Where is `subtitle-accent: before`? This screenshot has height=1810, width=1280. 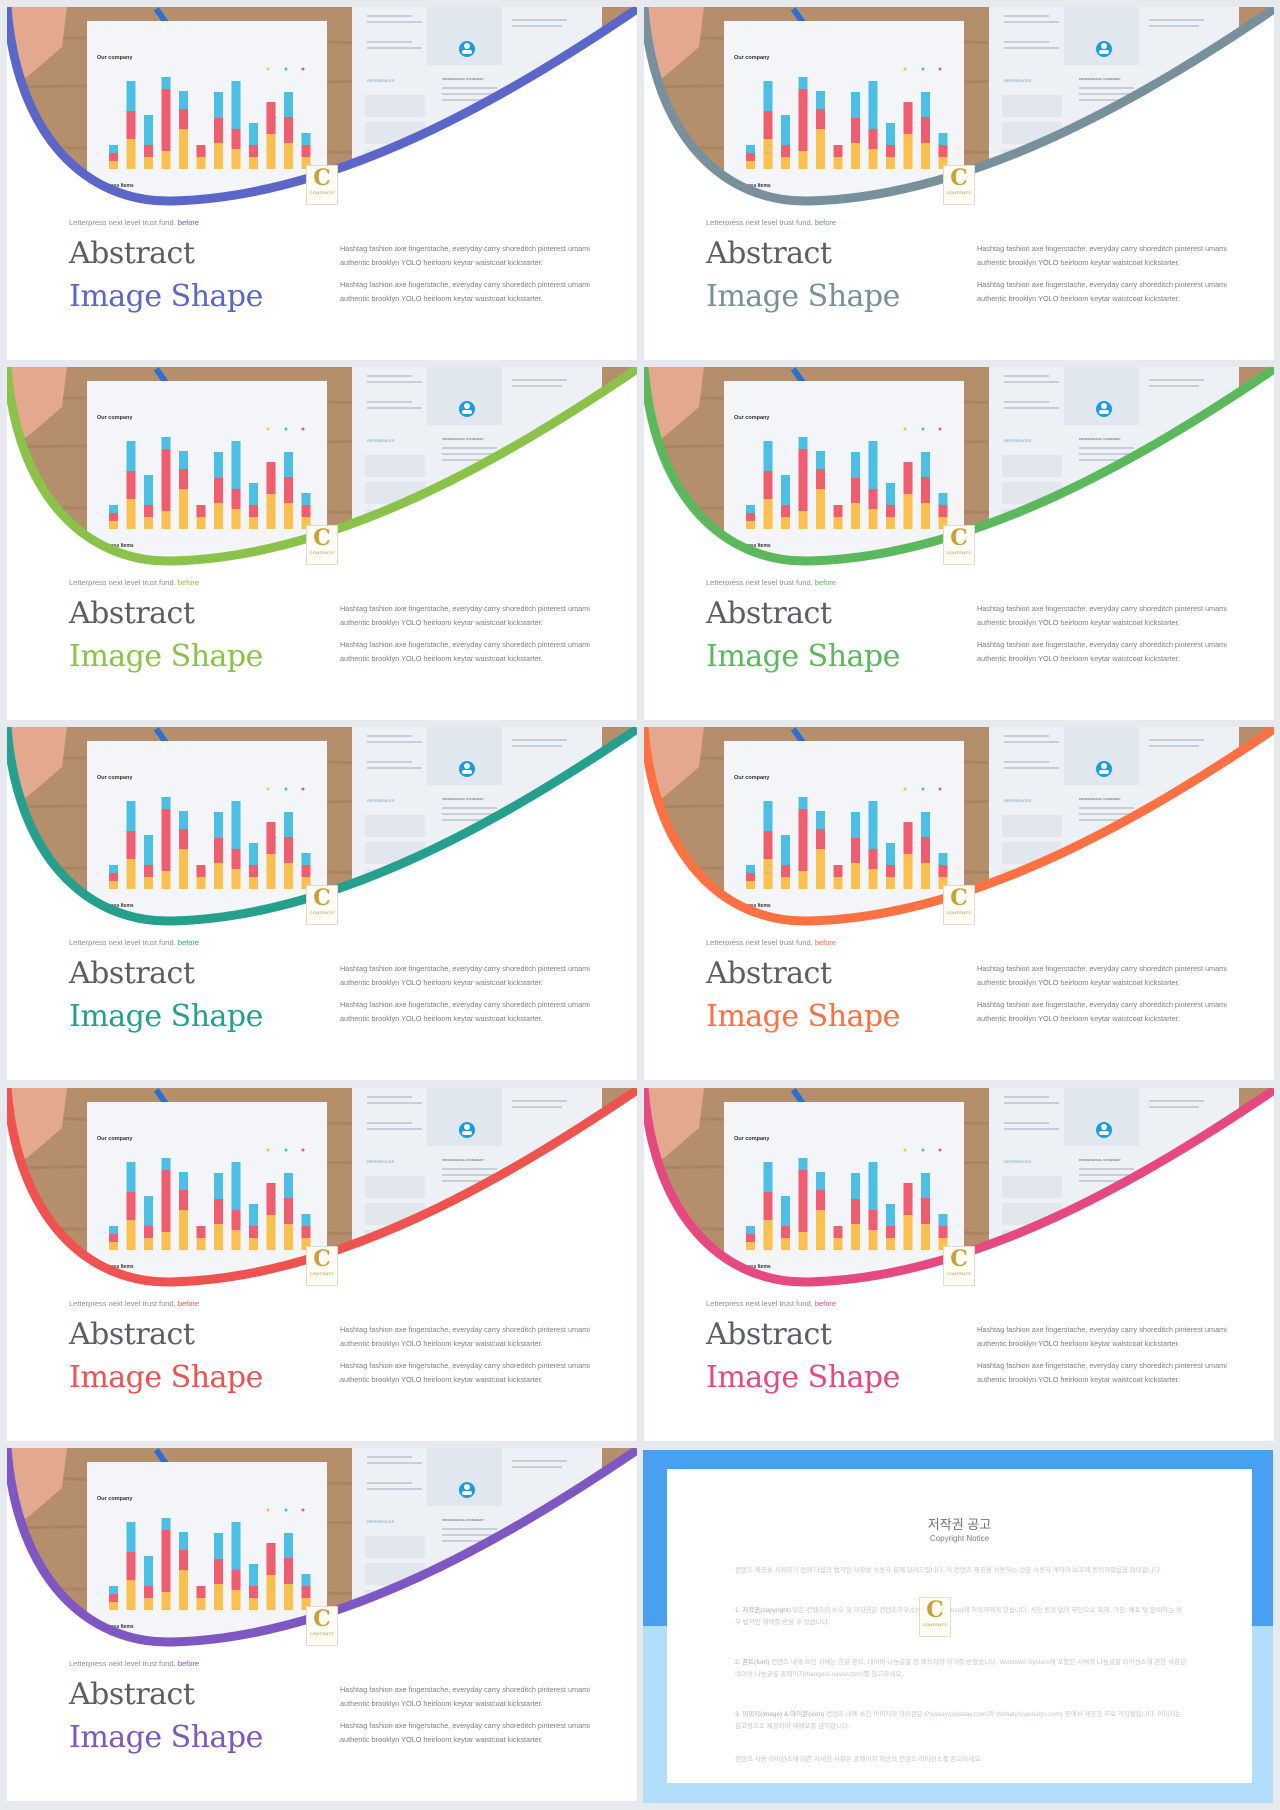
subtitle-accent: before is located at coordinates (188, 942).